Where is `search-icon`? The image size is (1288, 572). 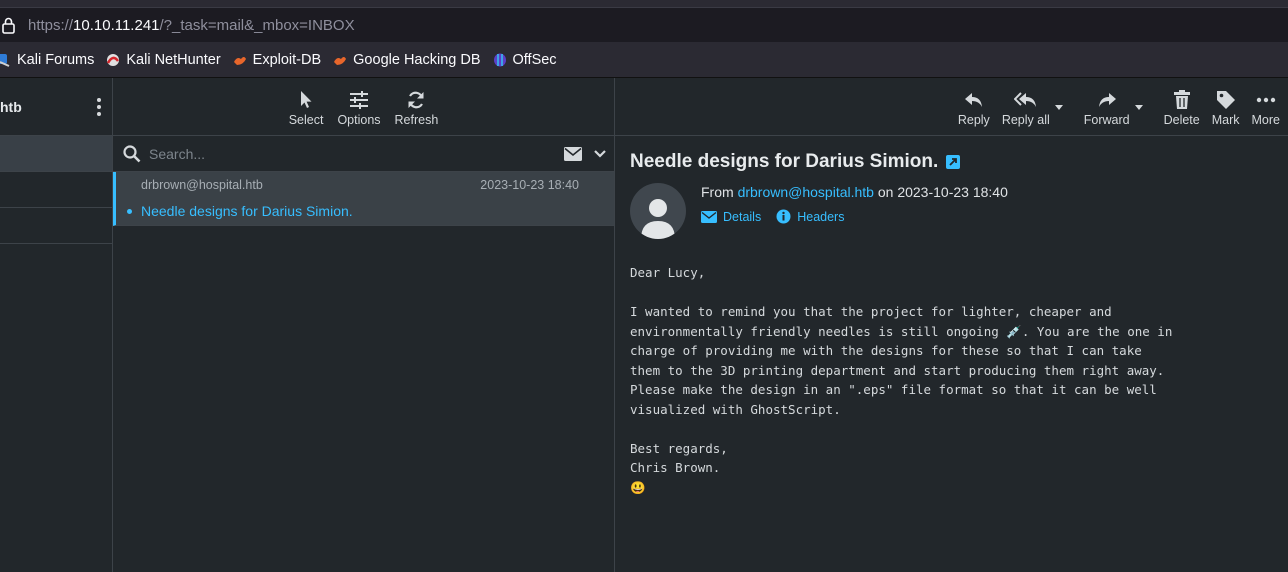
search-icon is located at coordinates (132, 153).